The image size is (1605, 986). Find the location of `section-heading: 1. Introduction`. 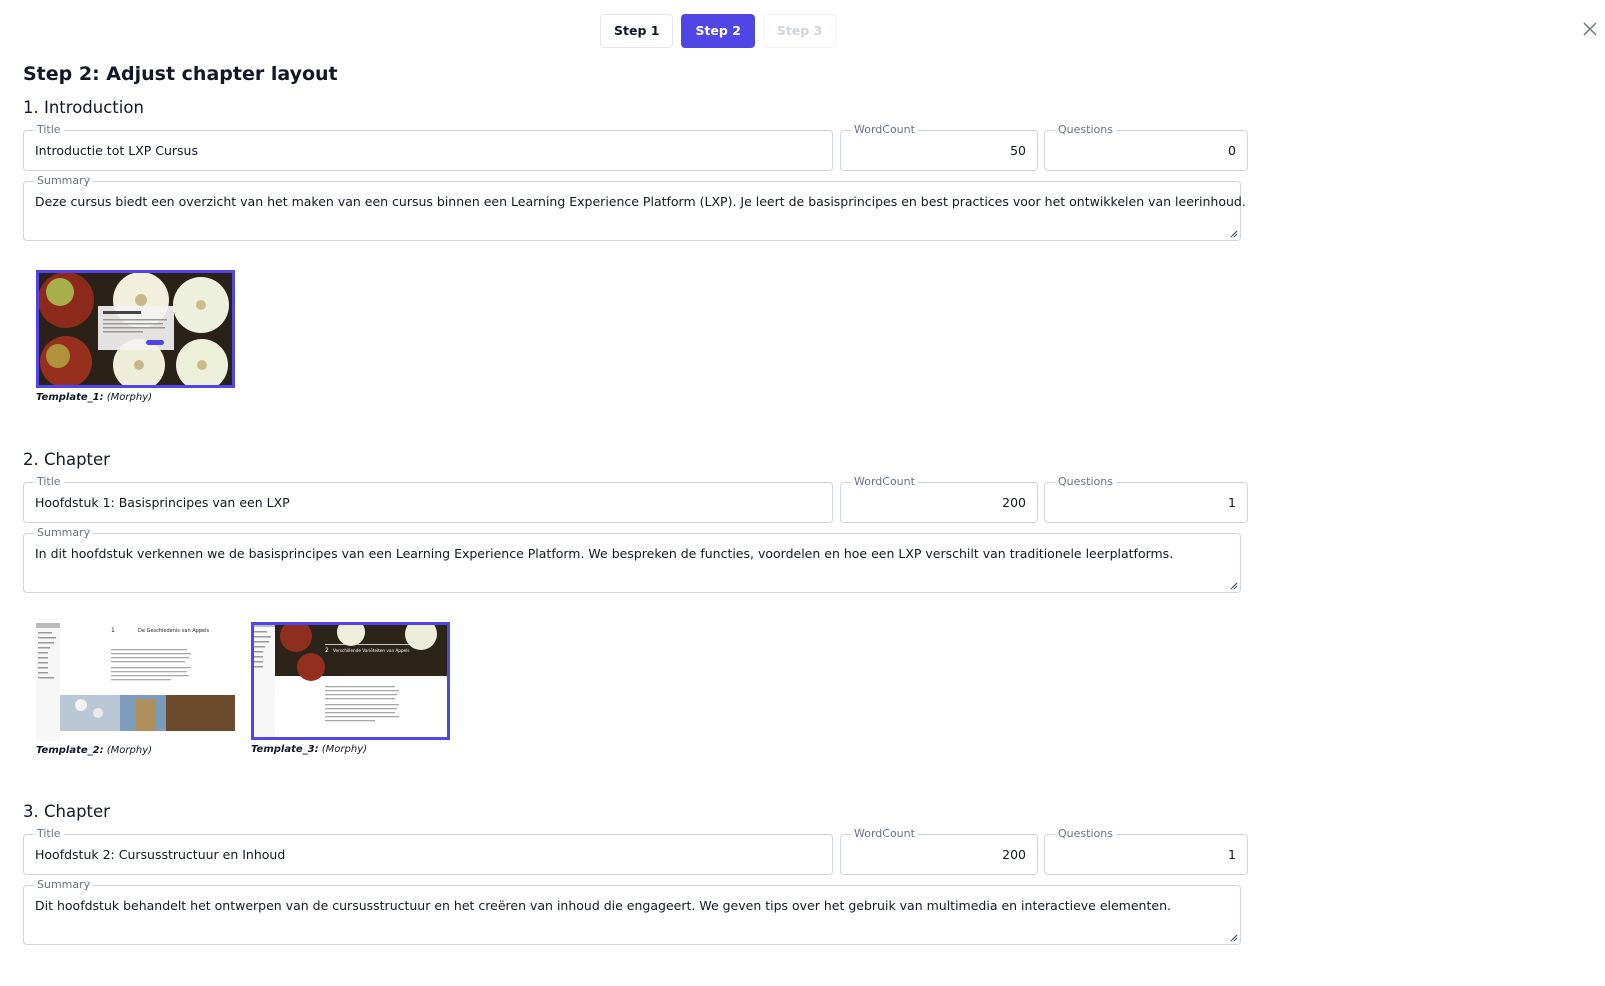

section-heading: 1. Introduction is located at coordinates (83, 107).